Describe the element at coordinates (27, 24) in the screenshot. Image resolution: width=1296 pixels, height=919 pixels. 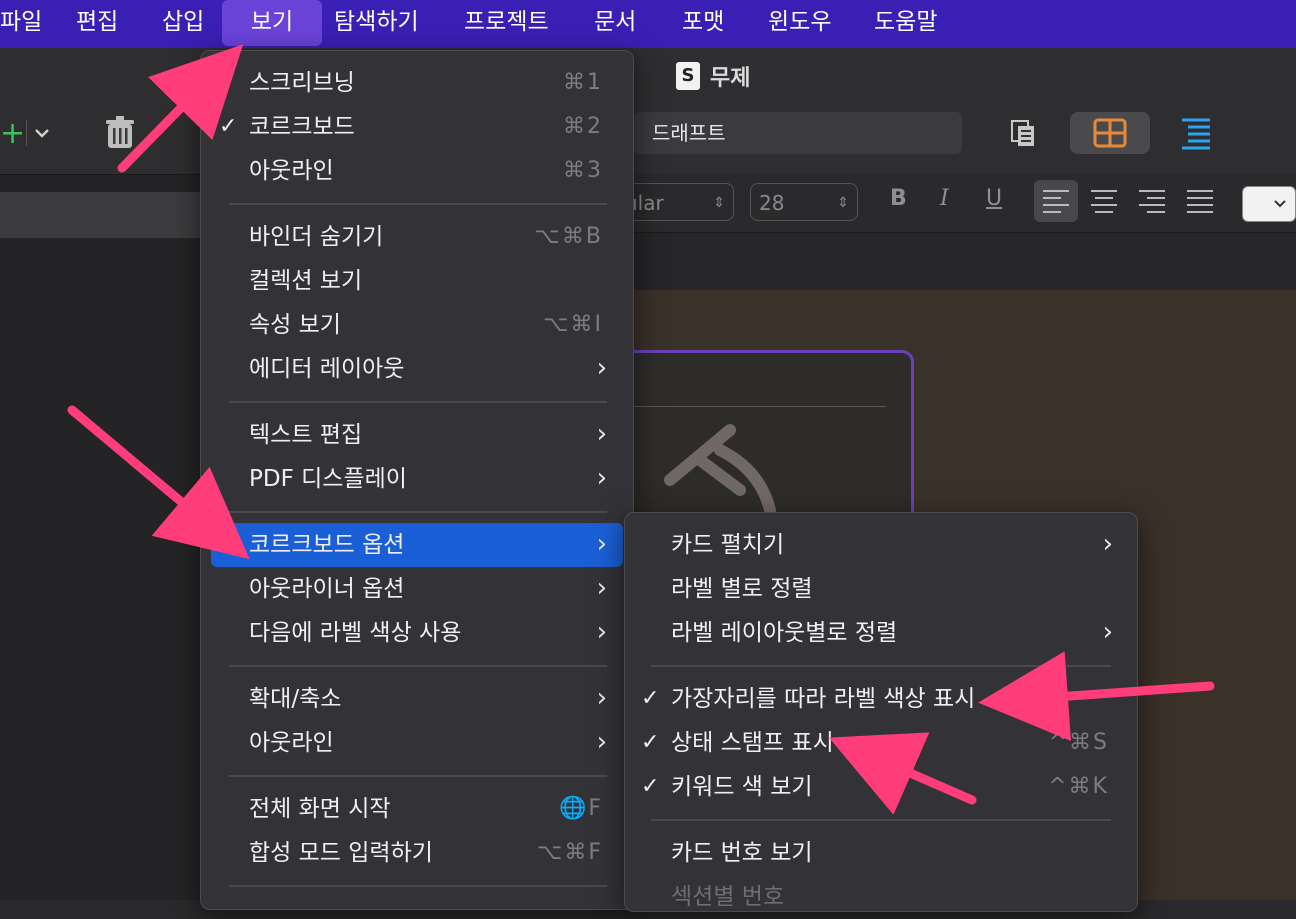
I see `menu-file: 파일` at that location.